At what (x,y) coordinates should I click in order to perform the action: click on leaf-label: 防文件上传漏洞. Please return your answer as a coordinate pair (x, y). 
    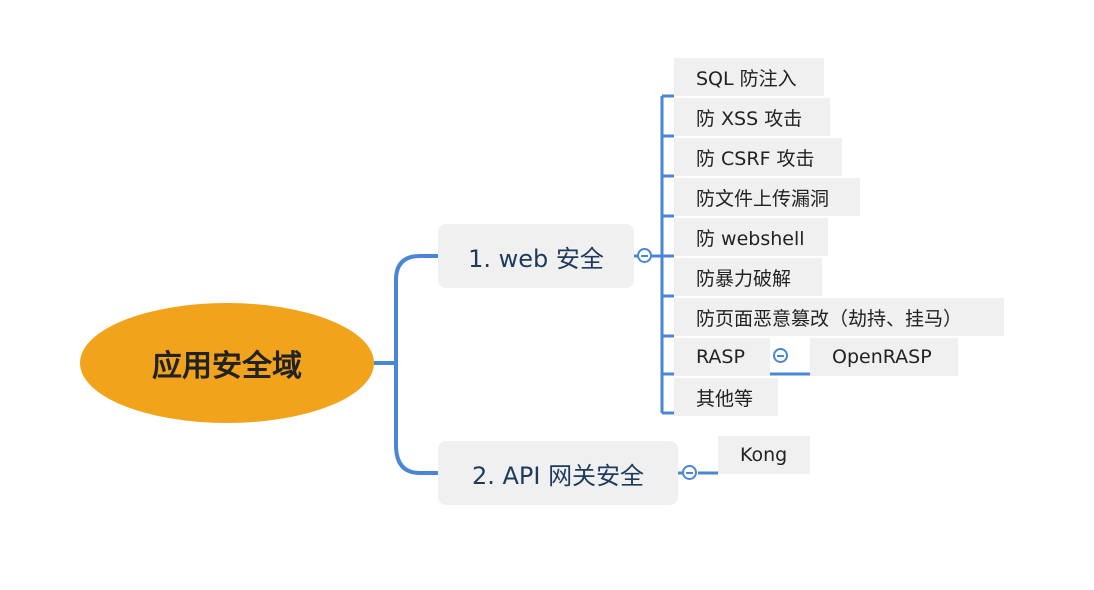
    Looking at the image, I should click on (763, 198).